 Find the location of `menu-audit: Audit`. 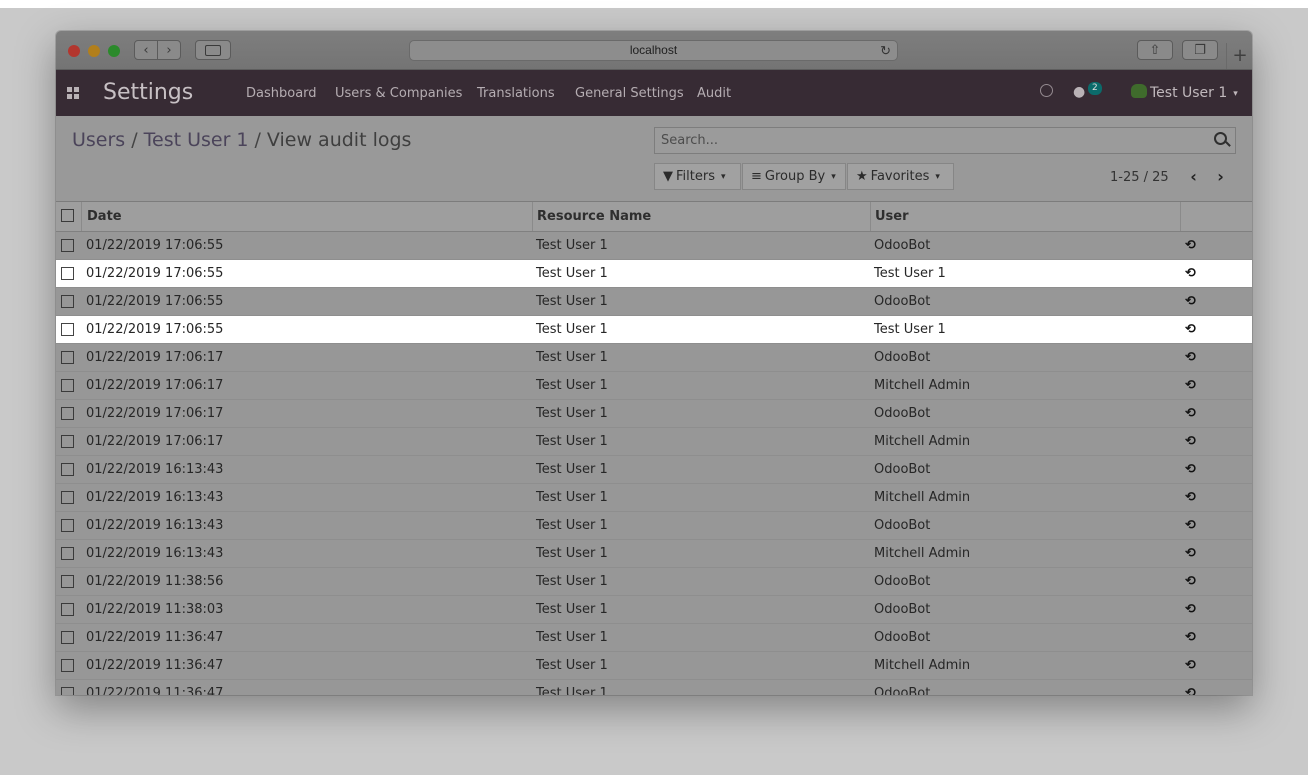

menu-audit: Audit is located at coordinates (714, 93).